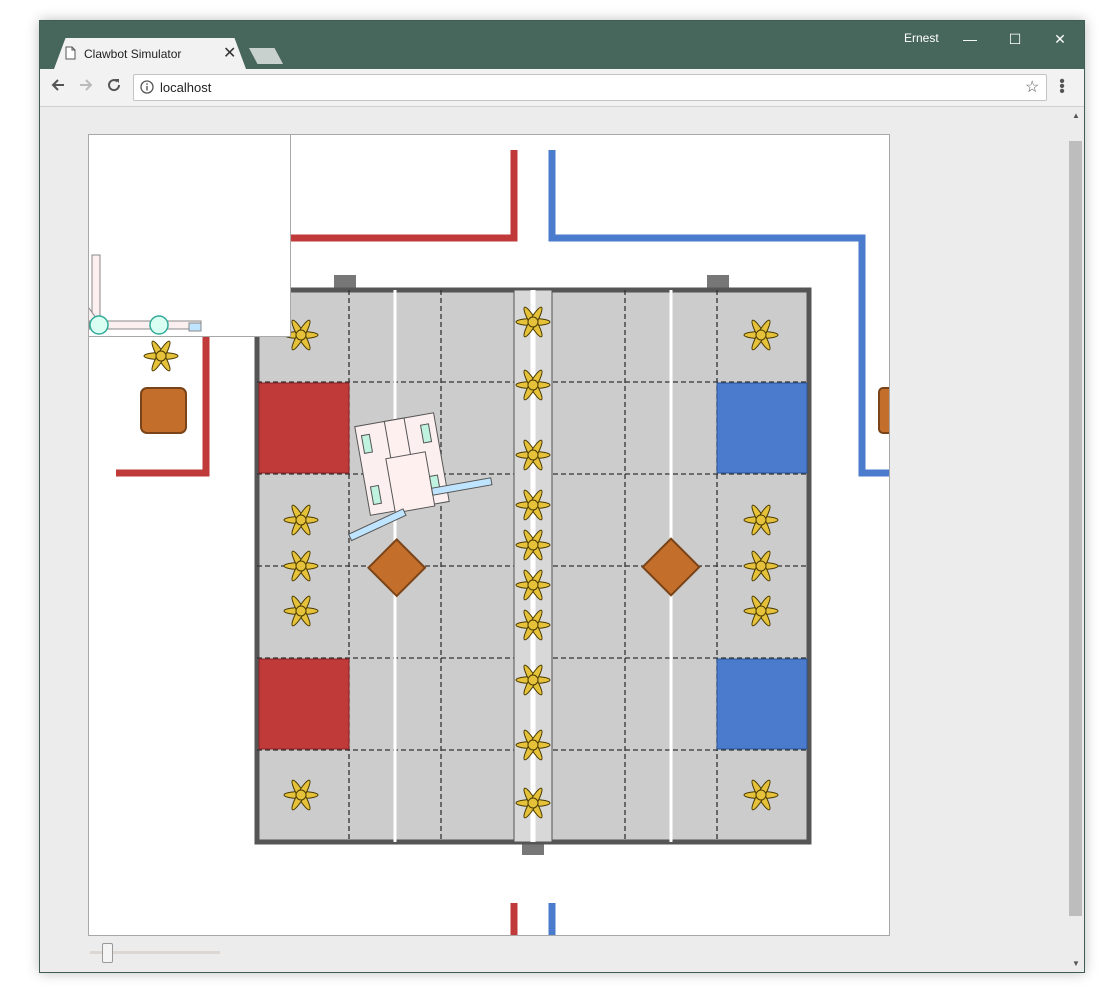 The image size is (1115, 992). I want to click on scroll-up-arrow-icon: ▲, so click(1076, 115).